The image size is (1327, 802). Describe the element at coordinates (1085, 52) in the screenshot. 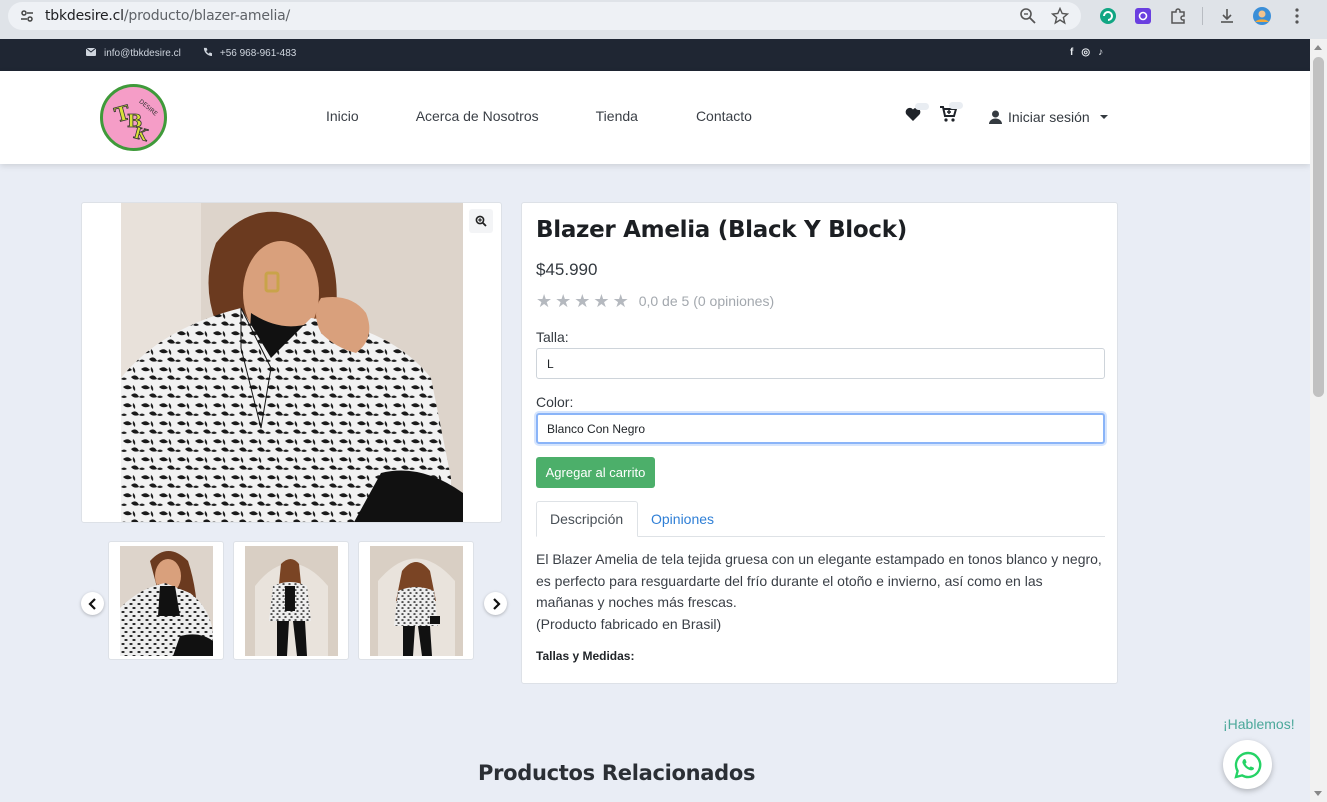

I see `instagram-icon: ◎` at that location.